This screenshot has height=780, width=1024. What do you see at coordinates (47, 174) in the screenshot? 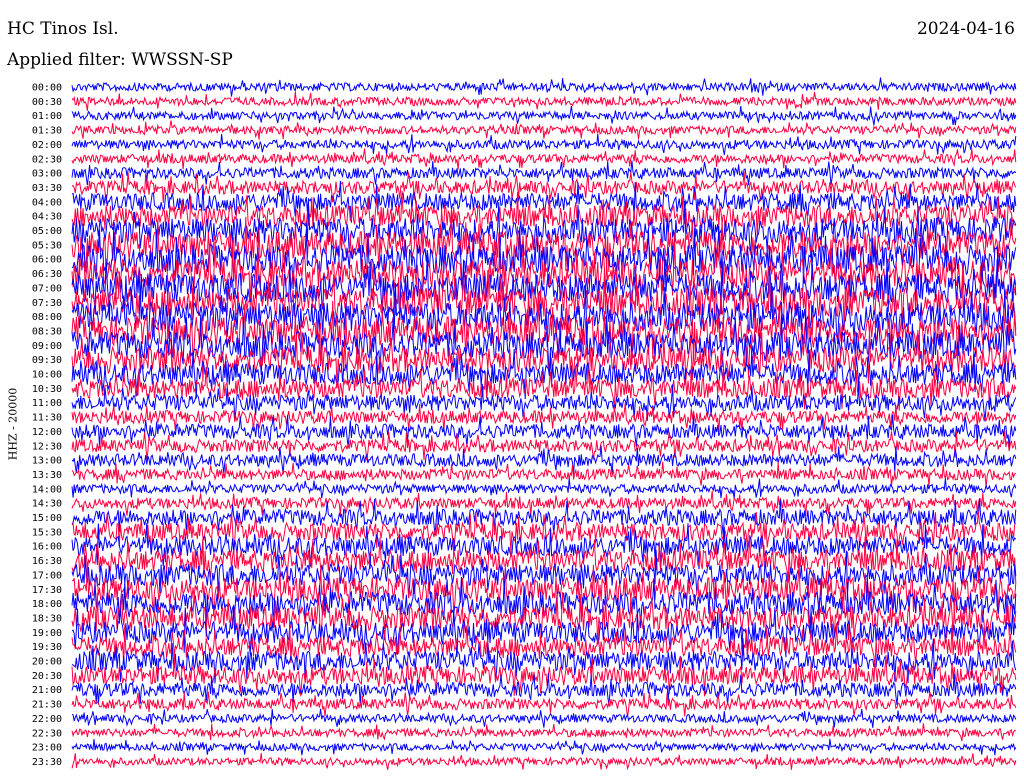
I see `time-tick-label: 03:00` at bounding box center [47, 174].